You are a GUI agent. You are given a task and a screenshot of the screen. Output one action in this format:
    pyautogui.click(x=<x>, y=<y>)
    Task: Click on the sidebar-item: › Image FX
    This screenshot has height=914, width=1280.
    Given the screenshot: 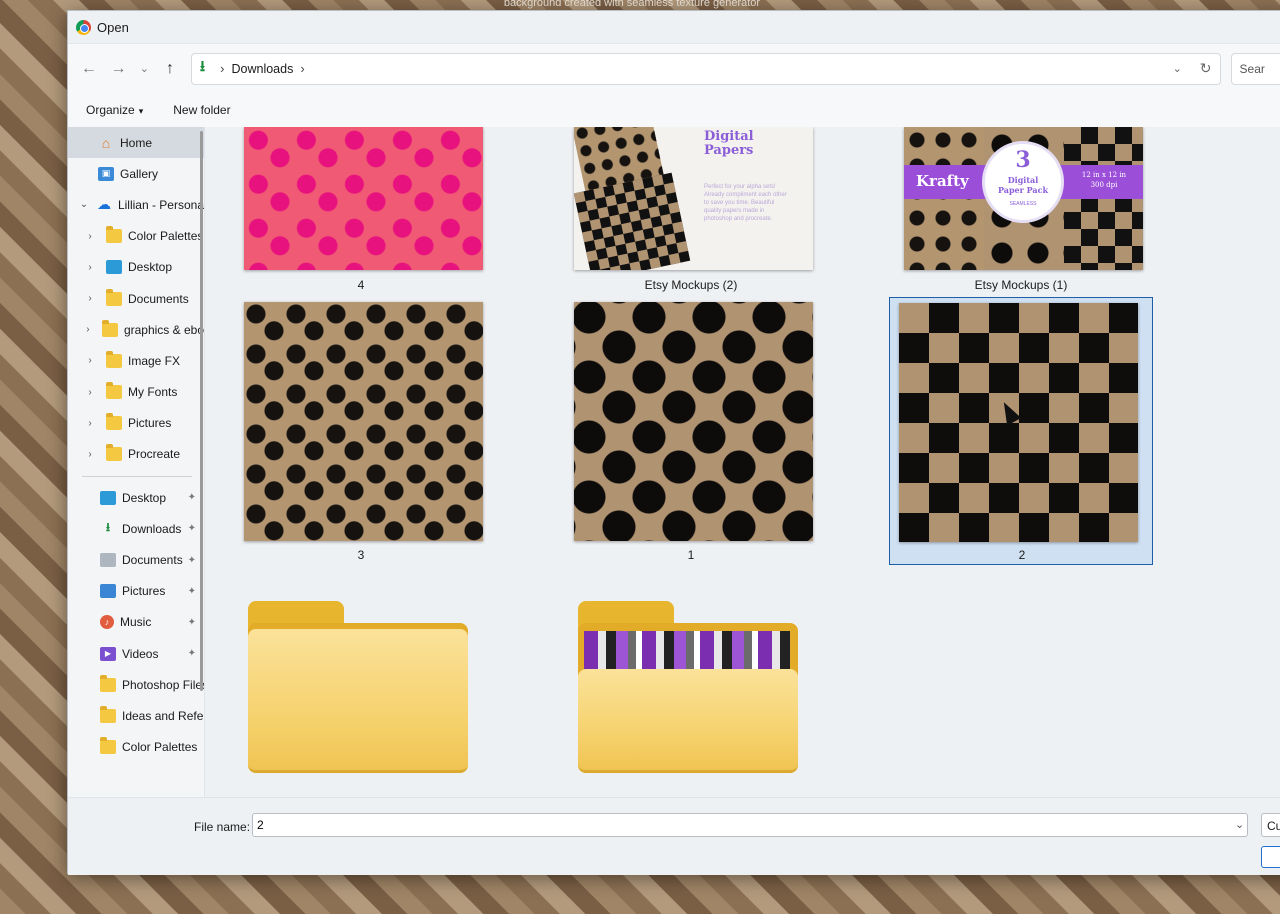 What is the action you would take?
    pyautogui.click(x=136, y=360)
    